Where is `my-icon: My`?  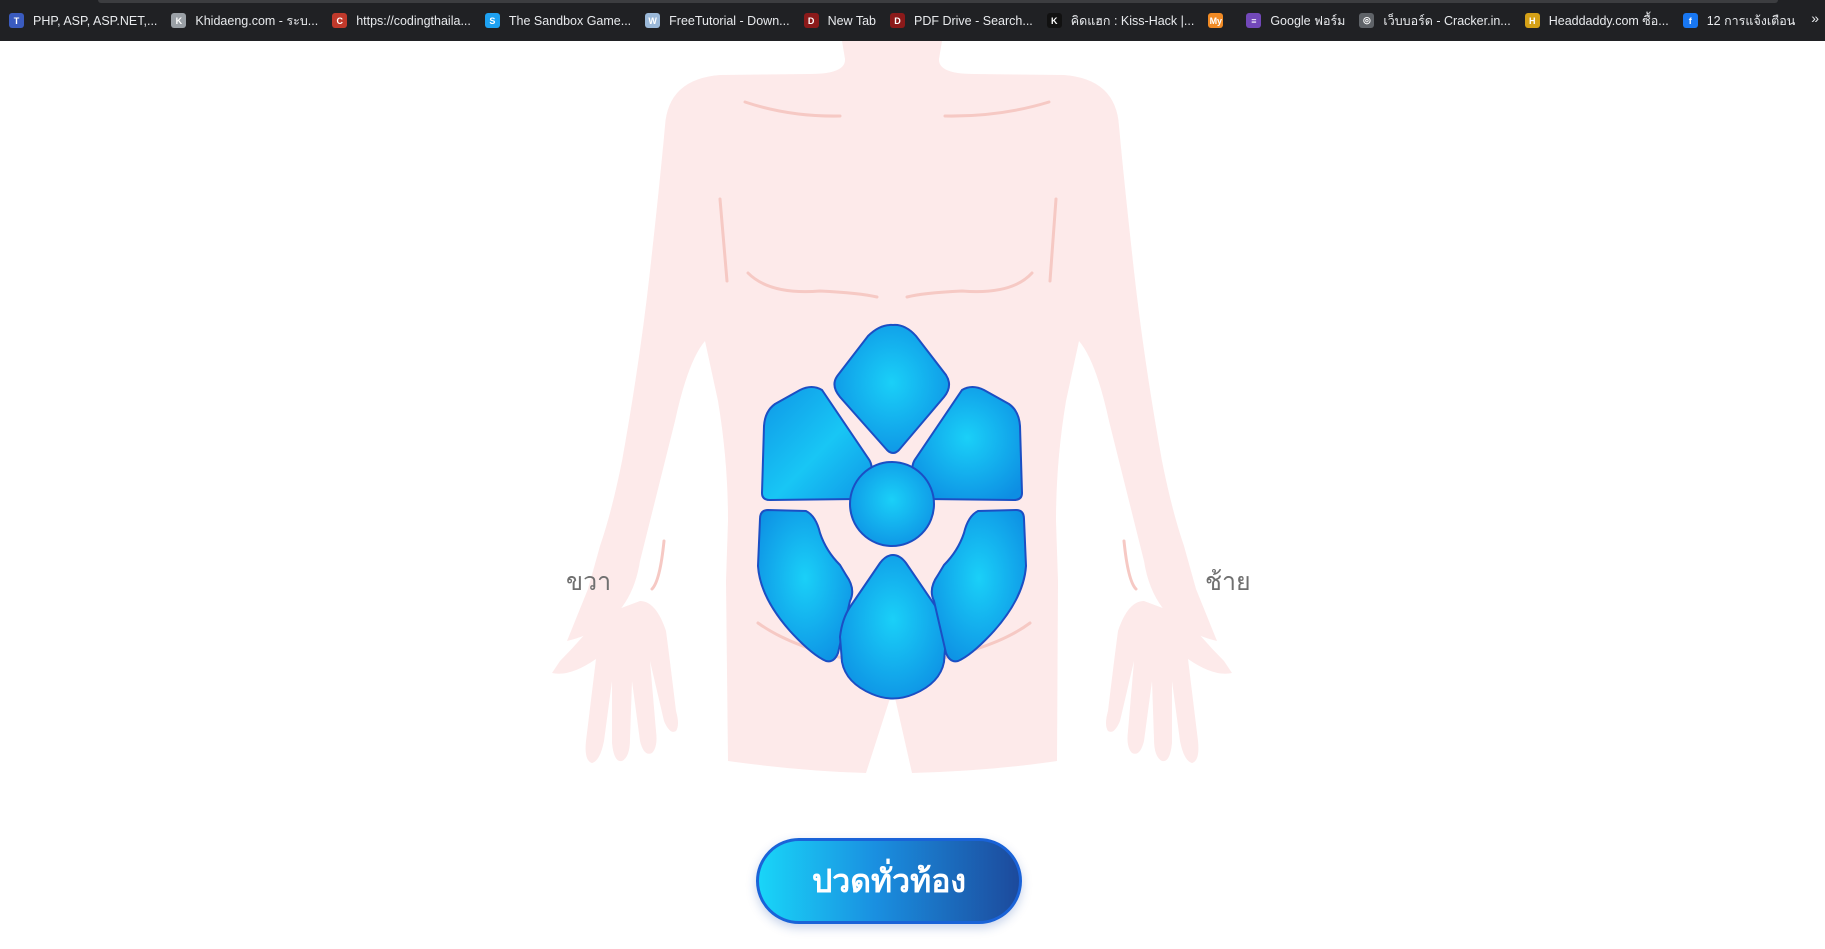 my-icon: My is located at coordinates (1216, 20).